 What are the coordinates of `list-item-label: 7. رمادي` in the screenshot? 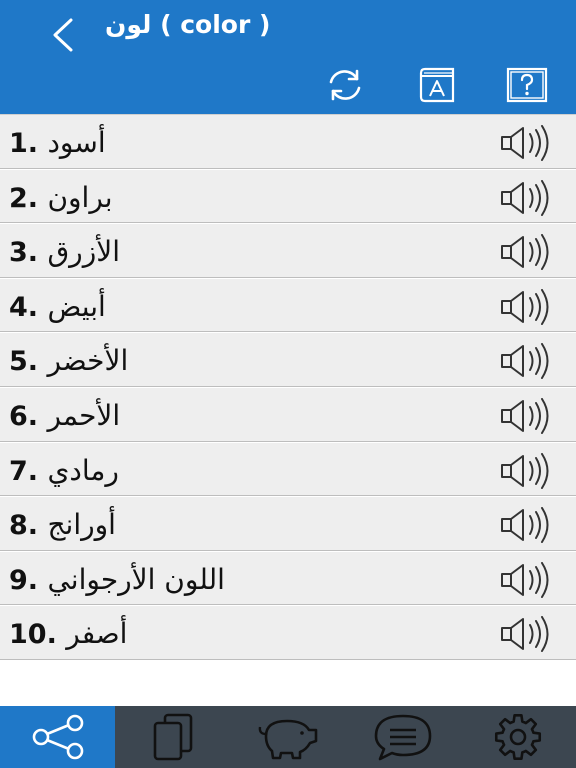 It's located at (64, 470).